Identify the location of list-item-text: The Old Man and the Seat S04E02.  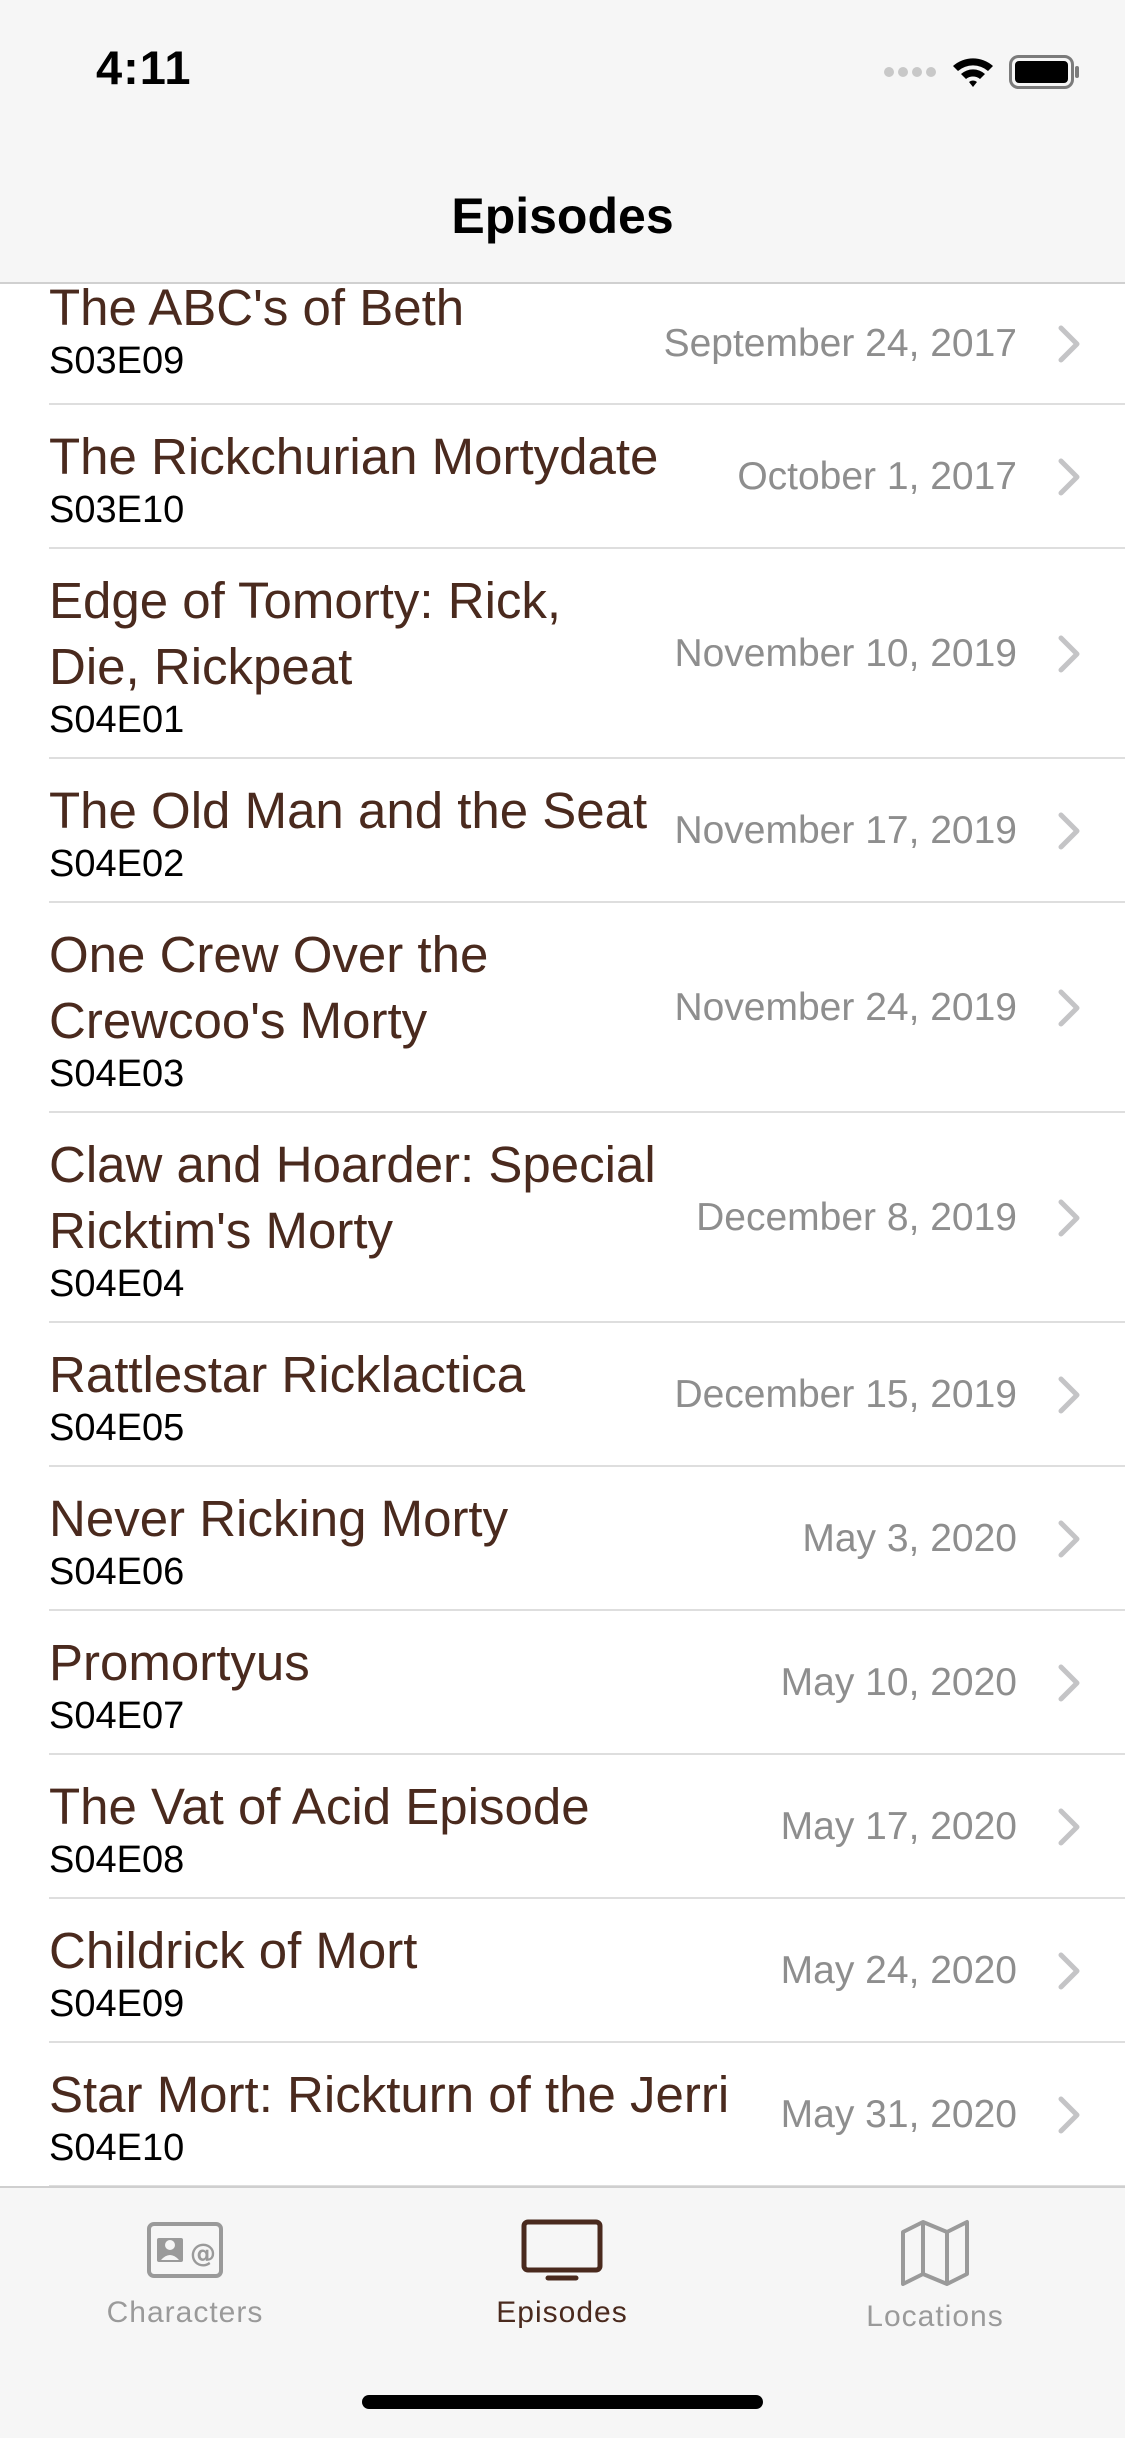
(364, 831).